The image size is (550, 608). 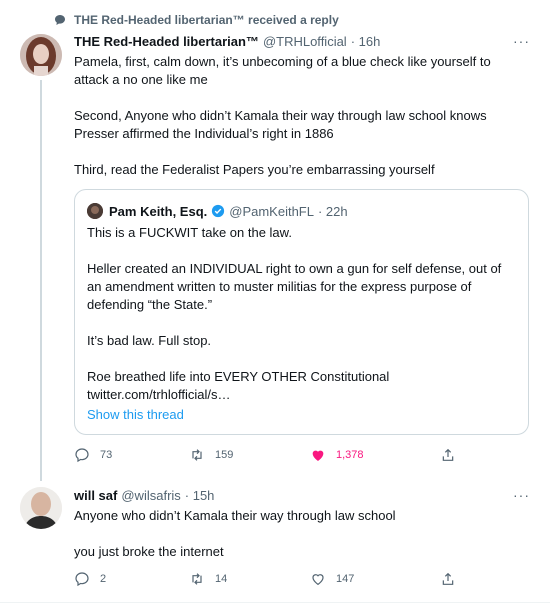 I want to click on tweet-actions: 73 159 1,378, so click(x=274, y=457).